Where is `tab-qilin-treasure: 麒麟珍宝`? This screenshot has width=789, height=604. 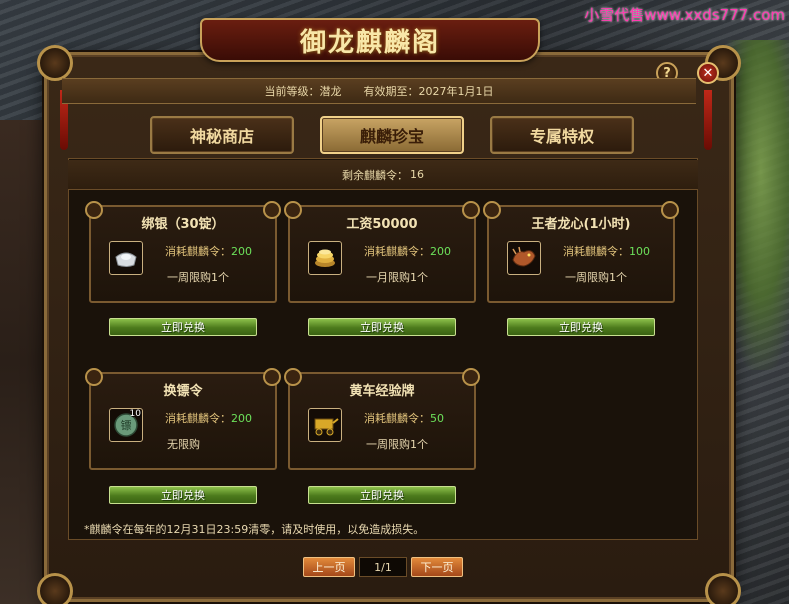 tab-qilin-treasure: 麒麟珍宝 is located at coordinates (392, 135).